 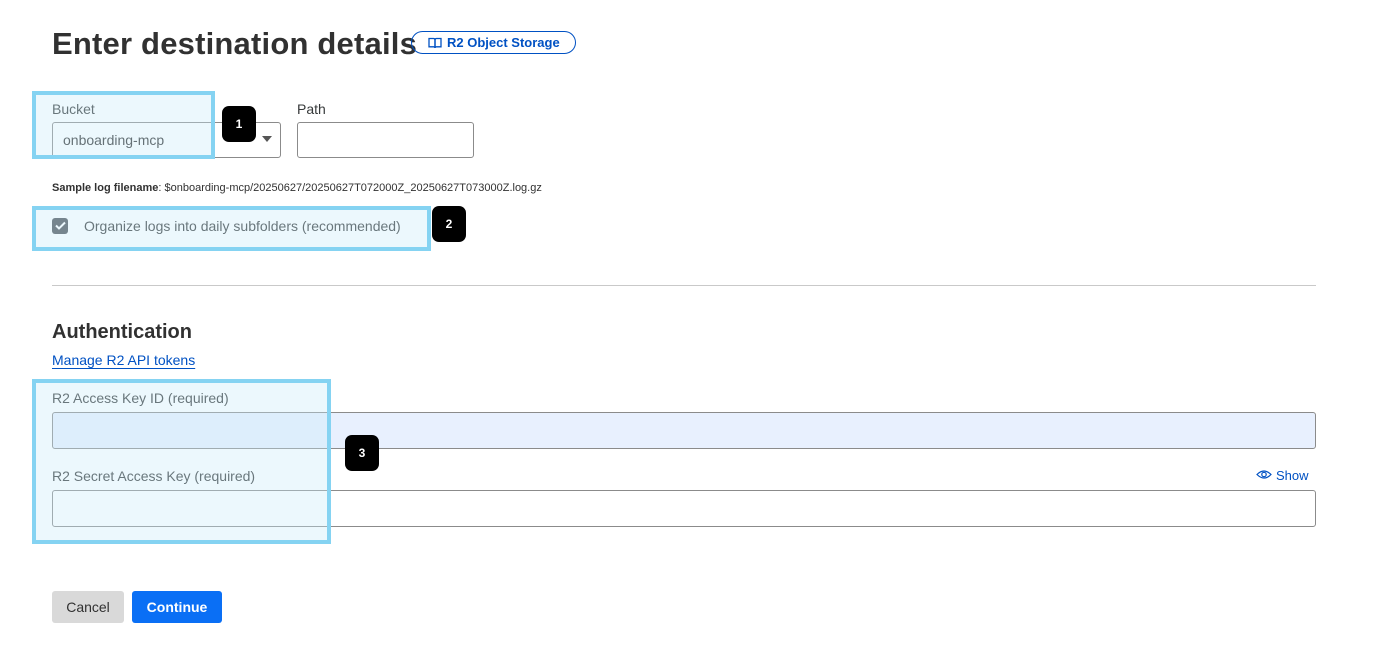 What do you see at coordinates (114, 140) in the screenshot?
I see `bucket-select-value: onboarding-mcp` at bounding box center [114, 140].